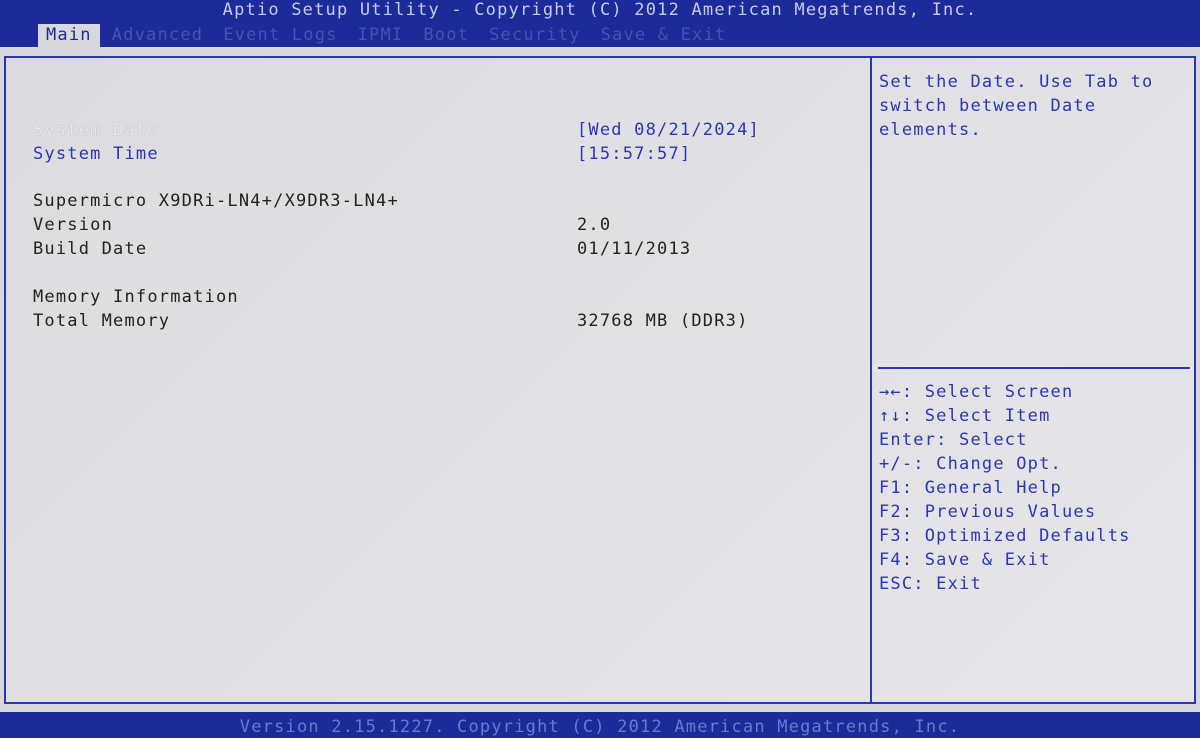 Image resolution: width=1200 pixels, height=738 pixels. What do you see at coordinates (157, 35) in the screenshot?
I see `tab-advanced: Advanced` at bounding box center [157, 35].